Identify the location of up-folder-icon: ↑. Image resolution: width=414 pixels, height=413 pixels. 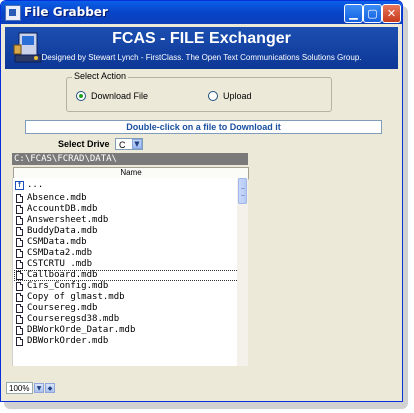
(19, 185).